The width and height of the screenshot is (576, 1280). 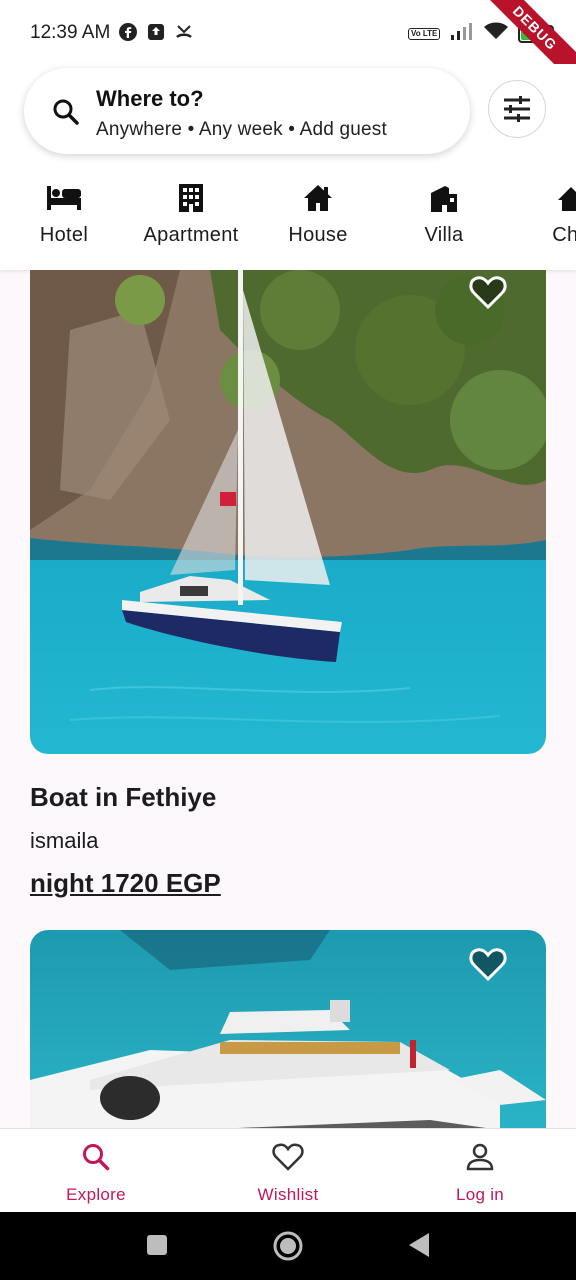 What do you see at coordinates (318, 212) in the screenshot?
I see `category-house: House` at bounding box center [318, 212].